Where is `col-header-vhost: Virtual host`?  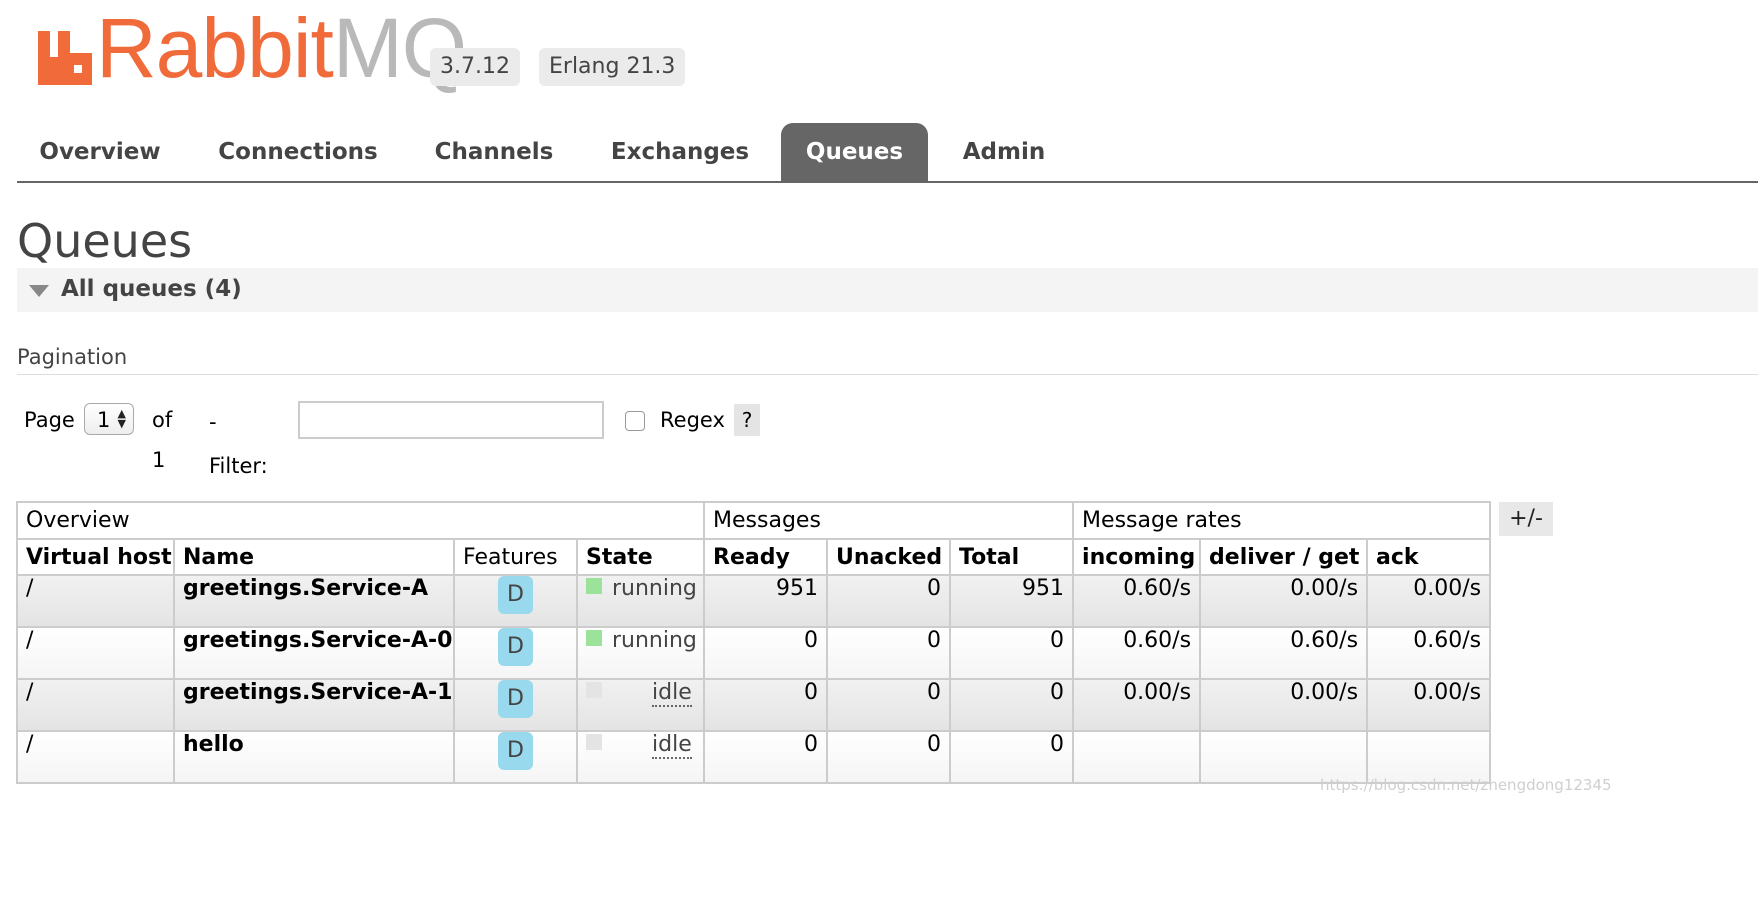 col-header-vhost: Virtual host is located at coordinates (95, 557).